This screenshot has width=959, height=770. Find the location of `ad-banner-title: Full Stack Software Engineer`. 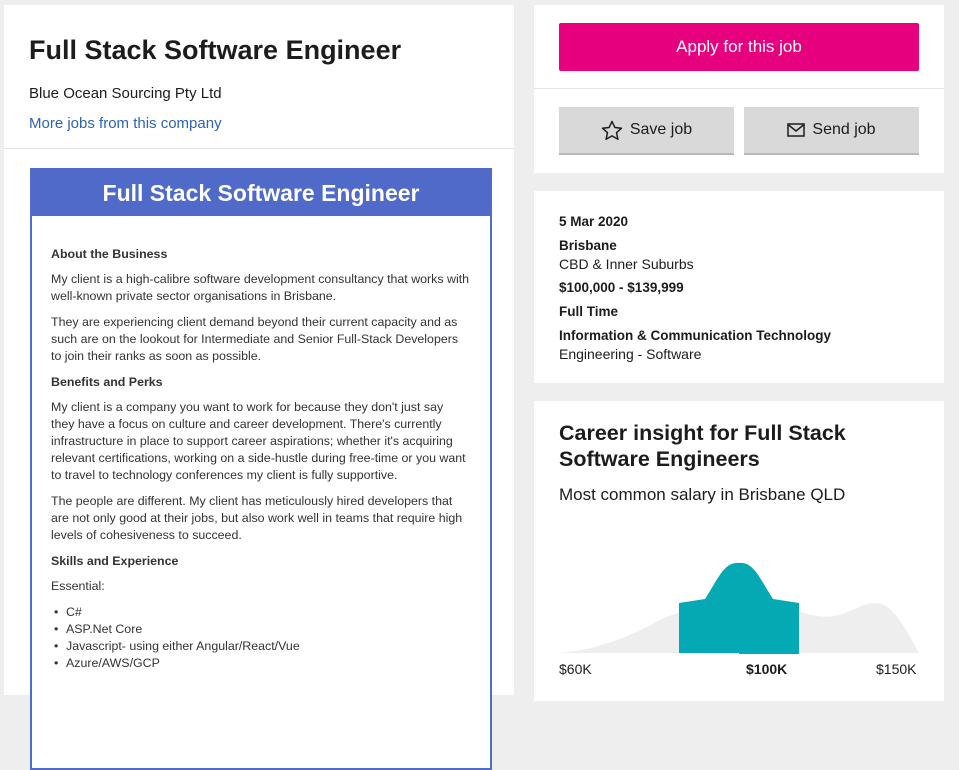

ad-banner-title: Full Stack Software Engineer is located at coordinates (261, 192).